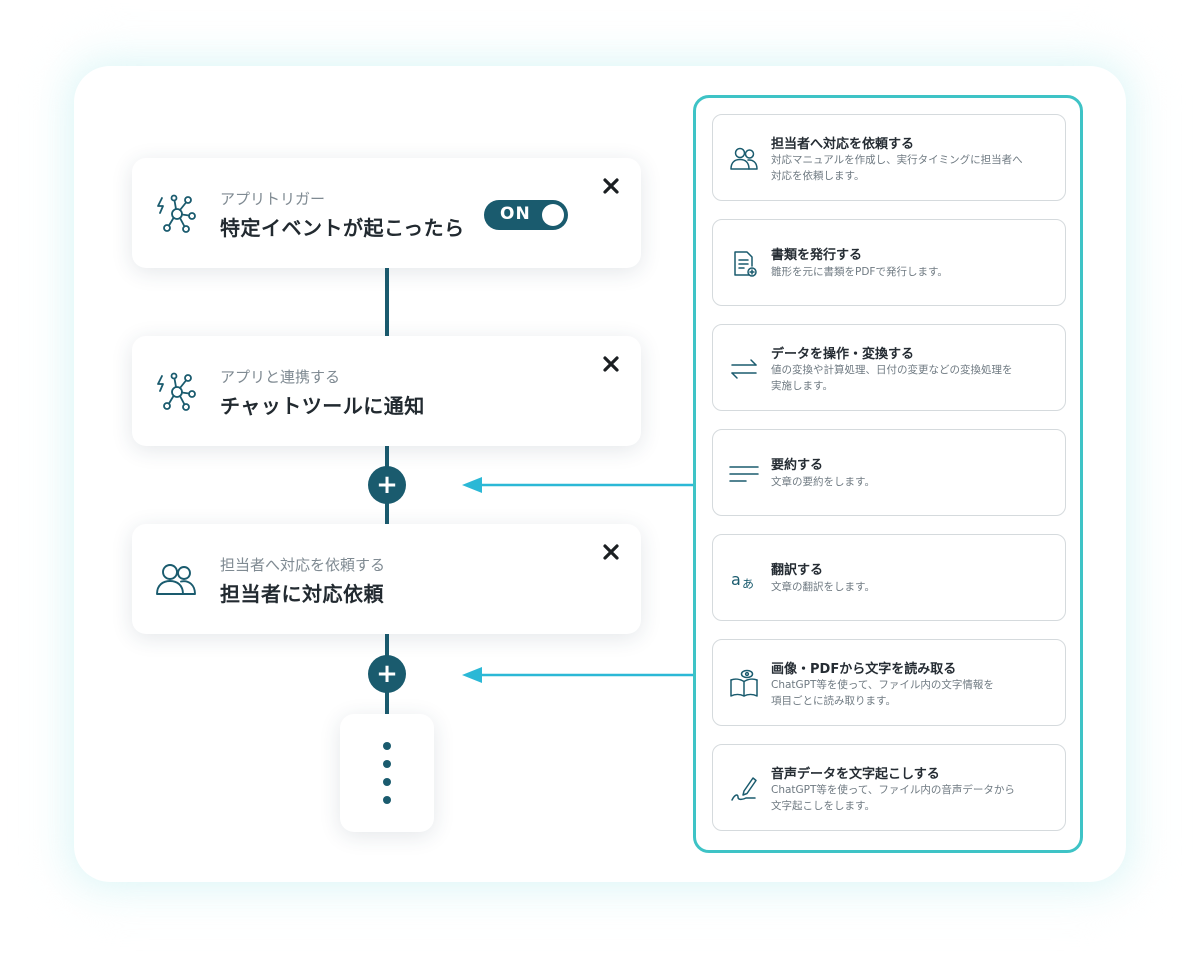 The width and height of the screenshot is (1200, 963). Describe the element at coordinates (882, 693) in the screenshot. I see `action-description: ChatGPT等を使って、ファイル内の文字情報を 項目ごとに読み取ります。` at that location.